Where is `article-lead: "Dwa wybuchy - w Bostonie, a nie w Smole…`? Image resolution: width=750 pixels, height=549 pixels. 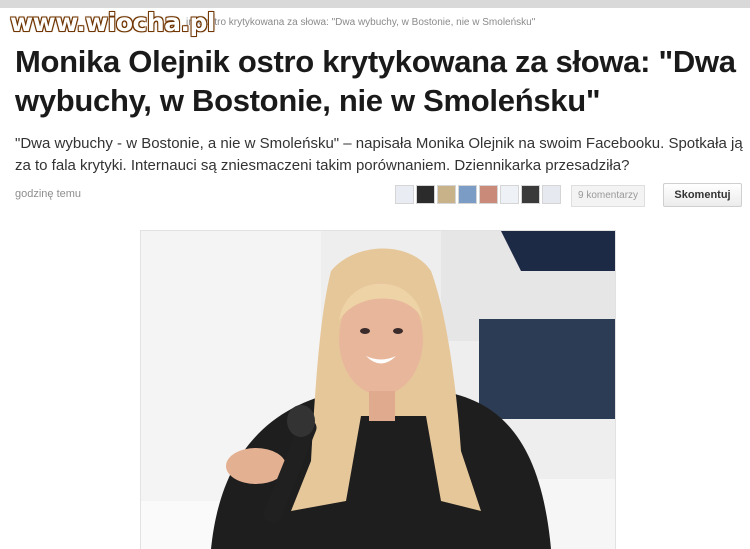
article-lead: "Dwa wybuchy - w Bostonie, a nie w Smole… is located at coordinates (379, 154).